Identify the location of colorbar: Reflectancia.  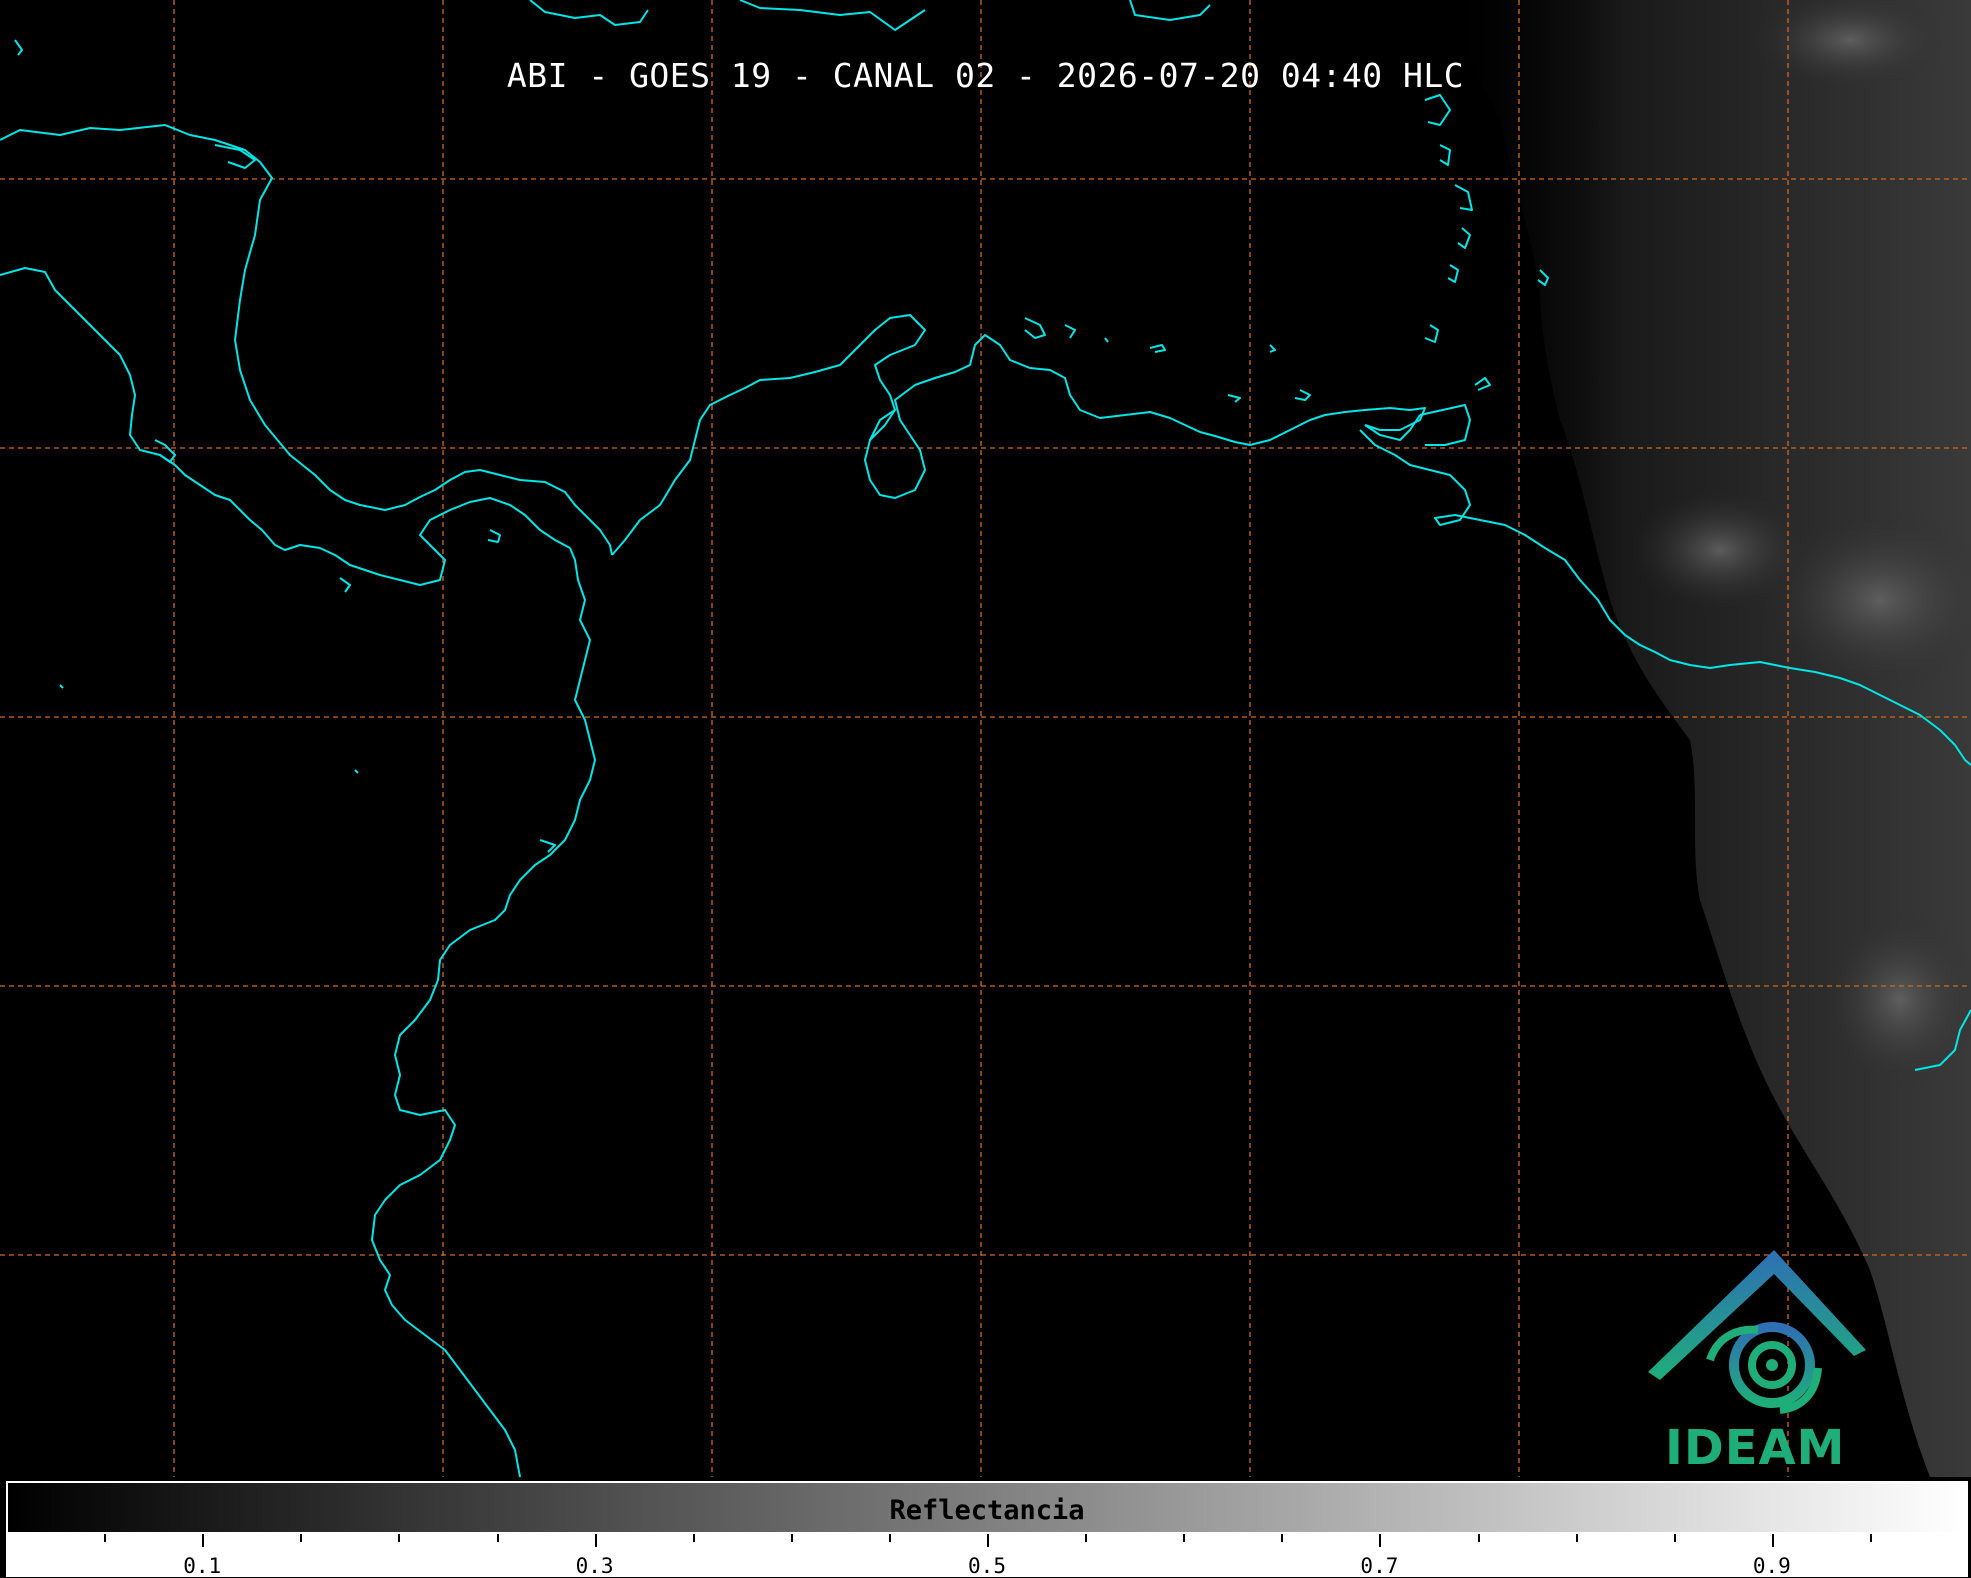
(987, 1507).